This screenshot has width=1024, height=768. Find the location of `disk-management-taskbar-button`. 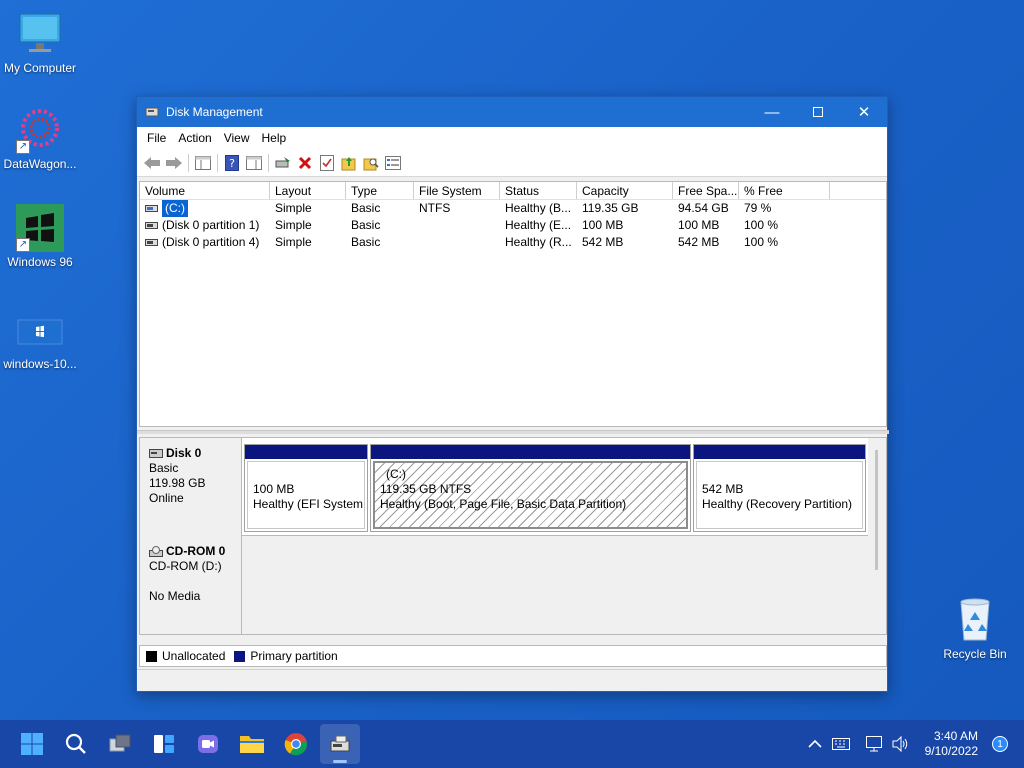

disk-management-taskbar-button is located at coordinates (340, 744).